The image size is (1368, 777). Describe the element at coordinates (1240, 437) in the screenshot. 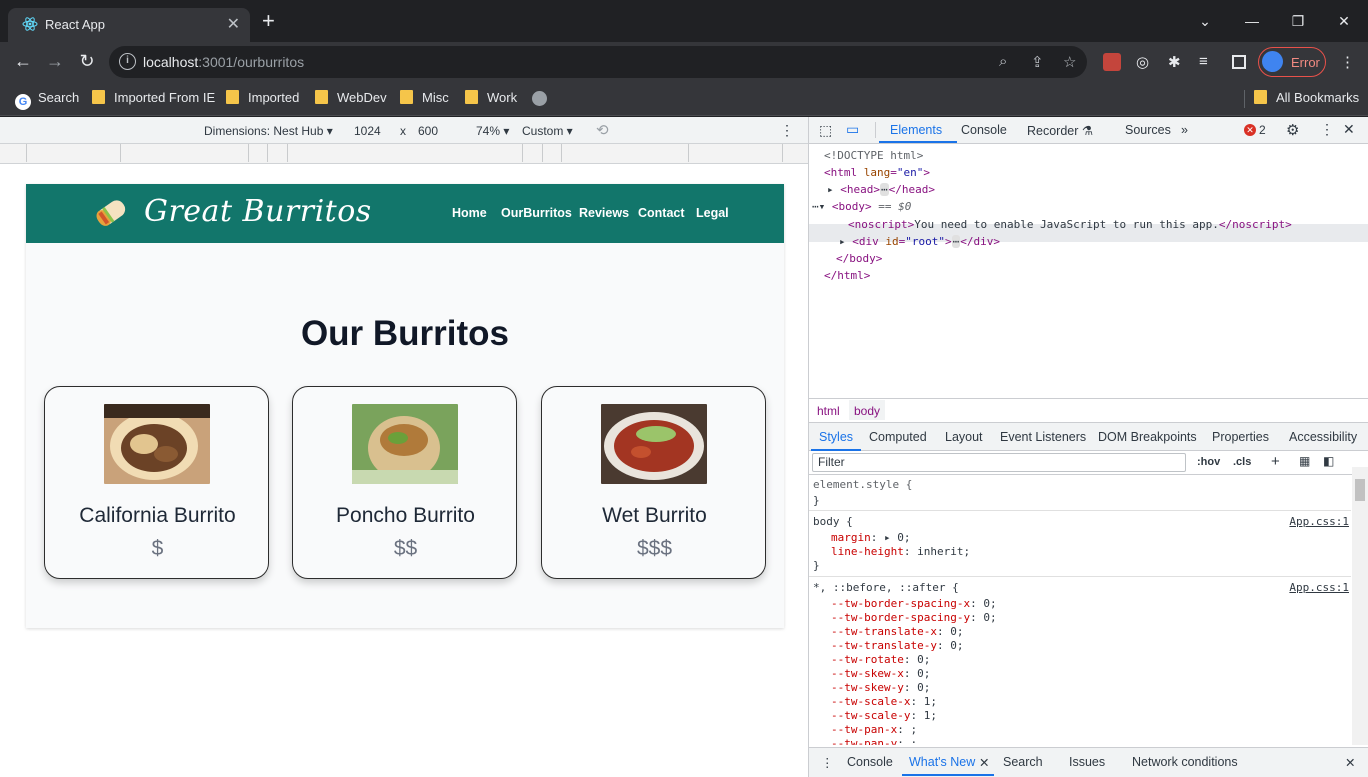

I see `subtab-properties: Properties` at that location.